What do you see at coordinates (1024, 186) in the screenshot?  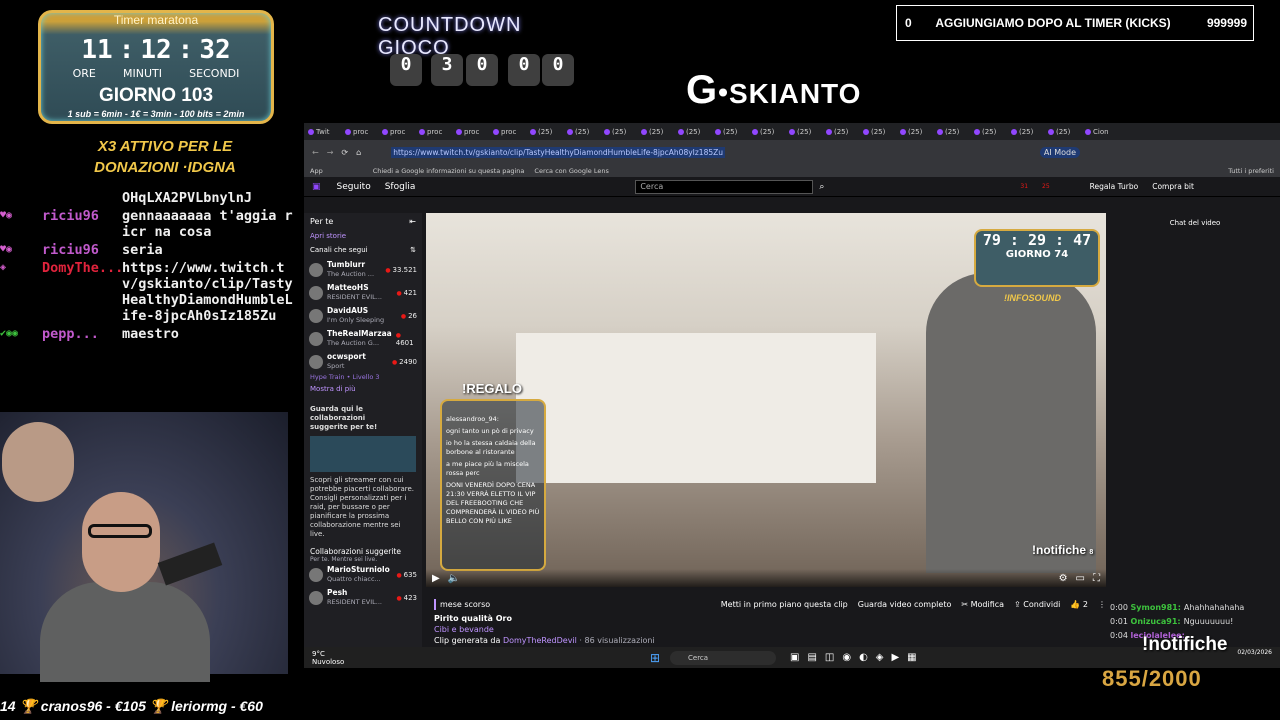 I see `notification-badge: 31` at bounding box center [1024, 186].